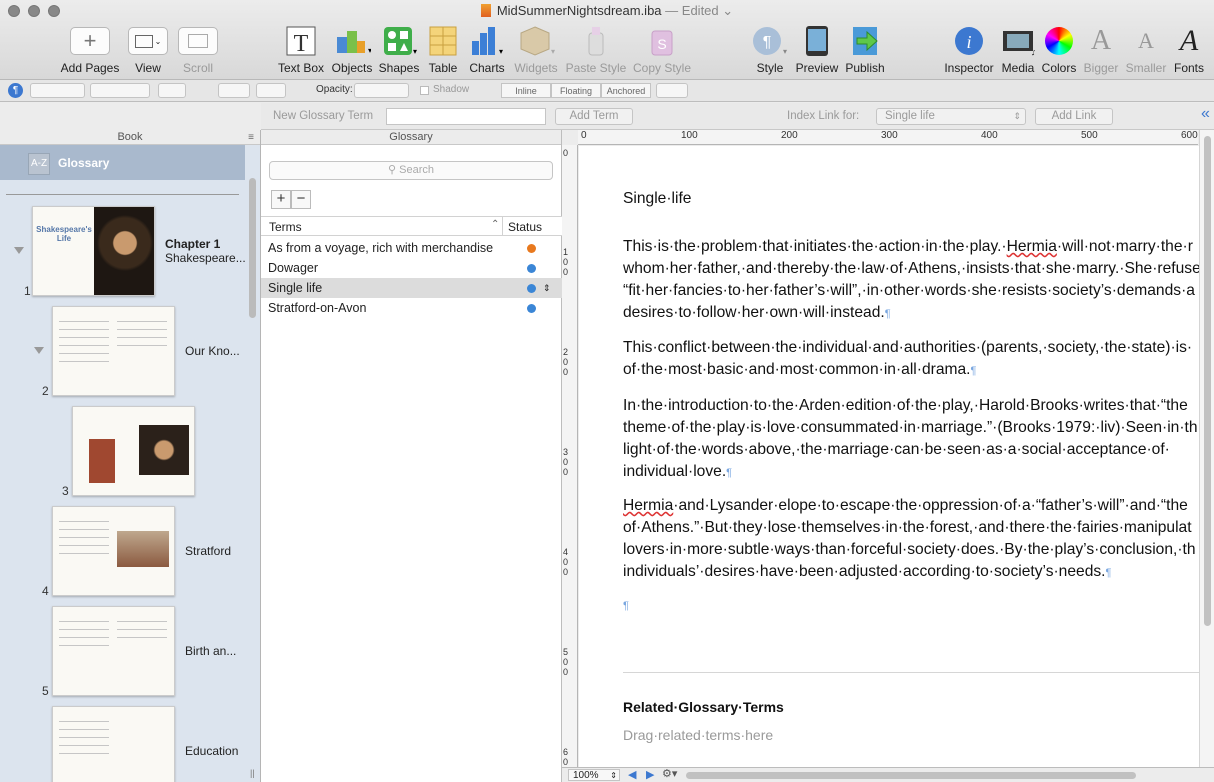 This screenshot has height=782, width=1214. I want to click on inline-button: Inline, so click(526, 90).